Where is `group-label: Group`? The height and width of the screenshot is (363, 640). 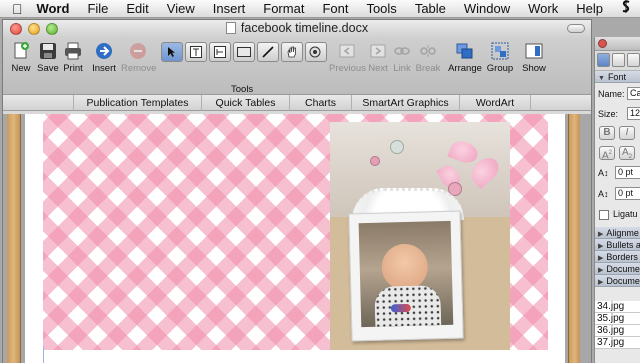
group-label: Group is located at coordinates (500, 68).